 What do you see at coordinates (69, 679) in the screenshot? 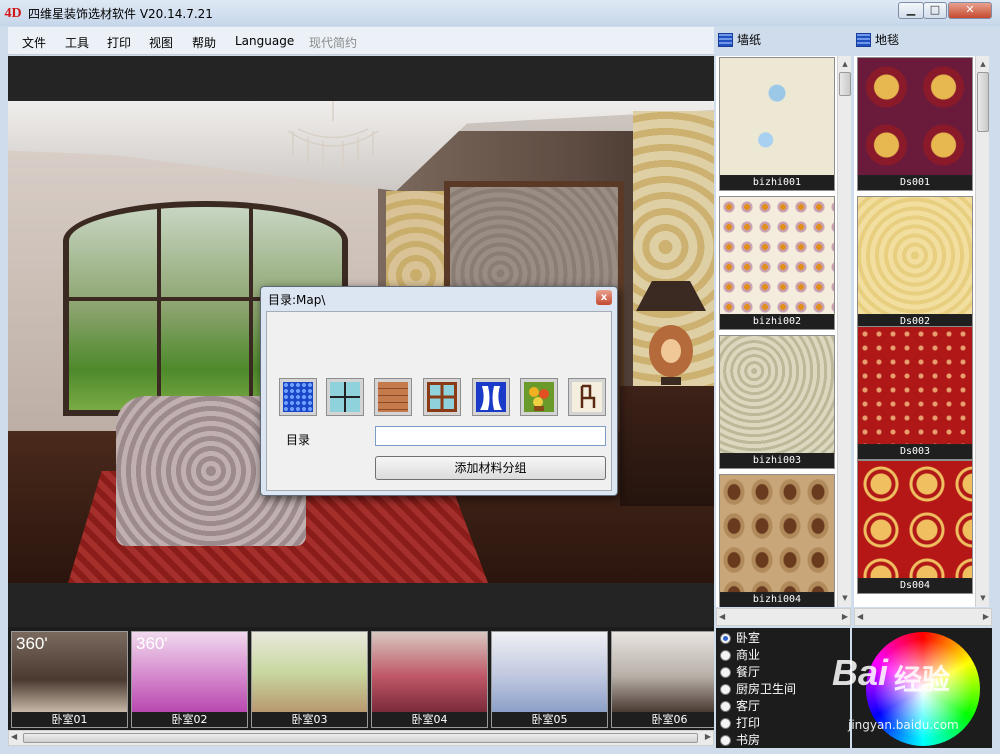
I see `room-thumbnail: 360' 卧室01` at bounding box center [69, 679].